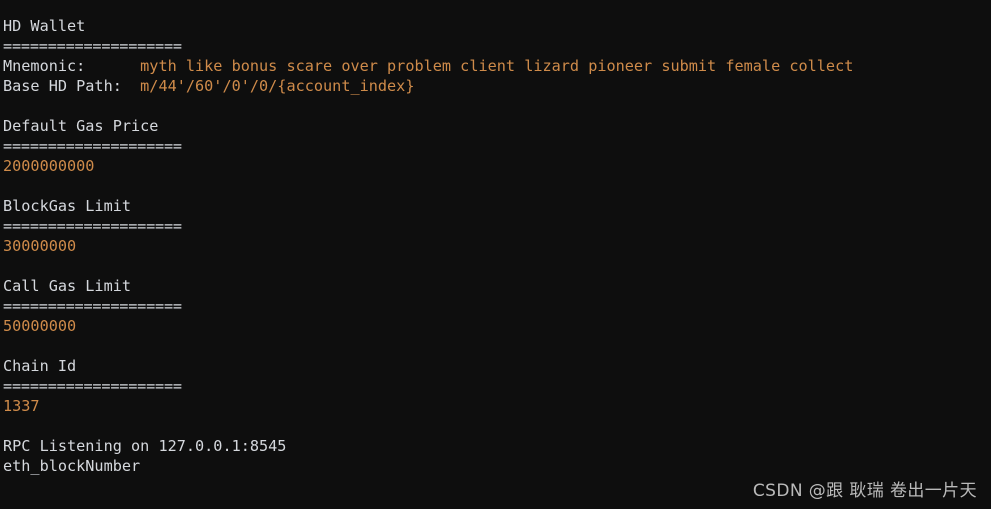  What do you see at coordinates (44, 26) in the screenshot?
I see `hd-wallet-title: HD Wallet` at bounding box center [44, 26].